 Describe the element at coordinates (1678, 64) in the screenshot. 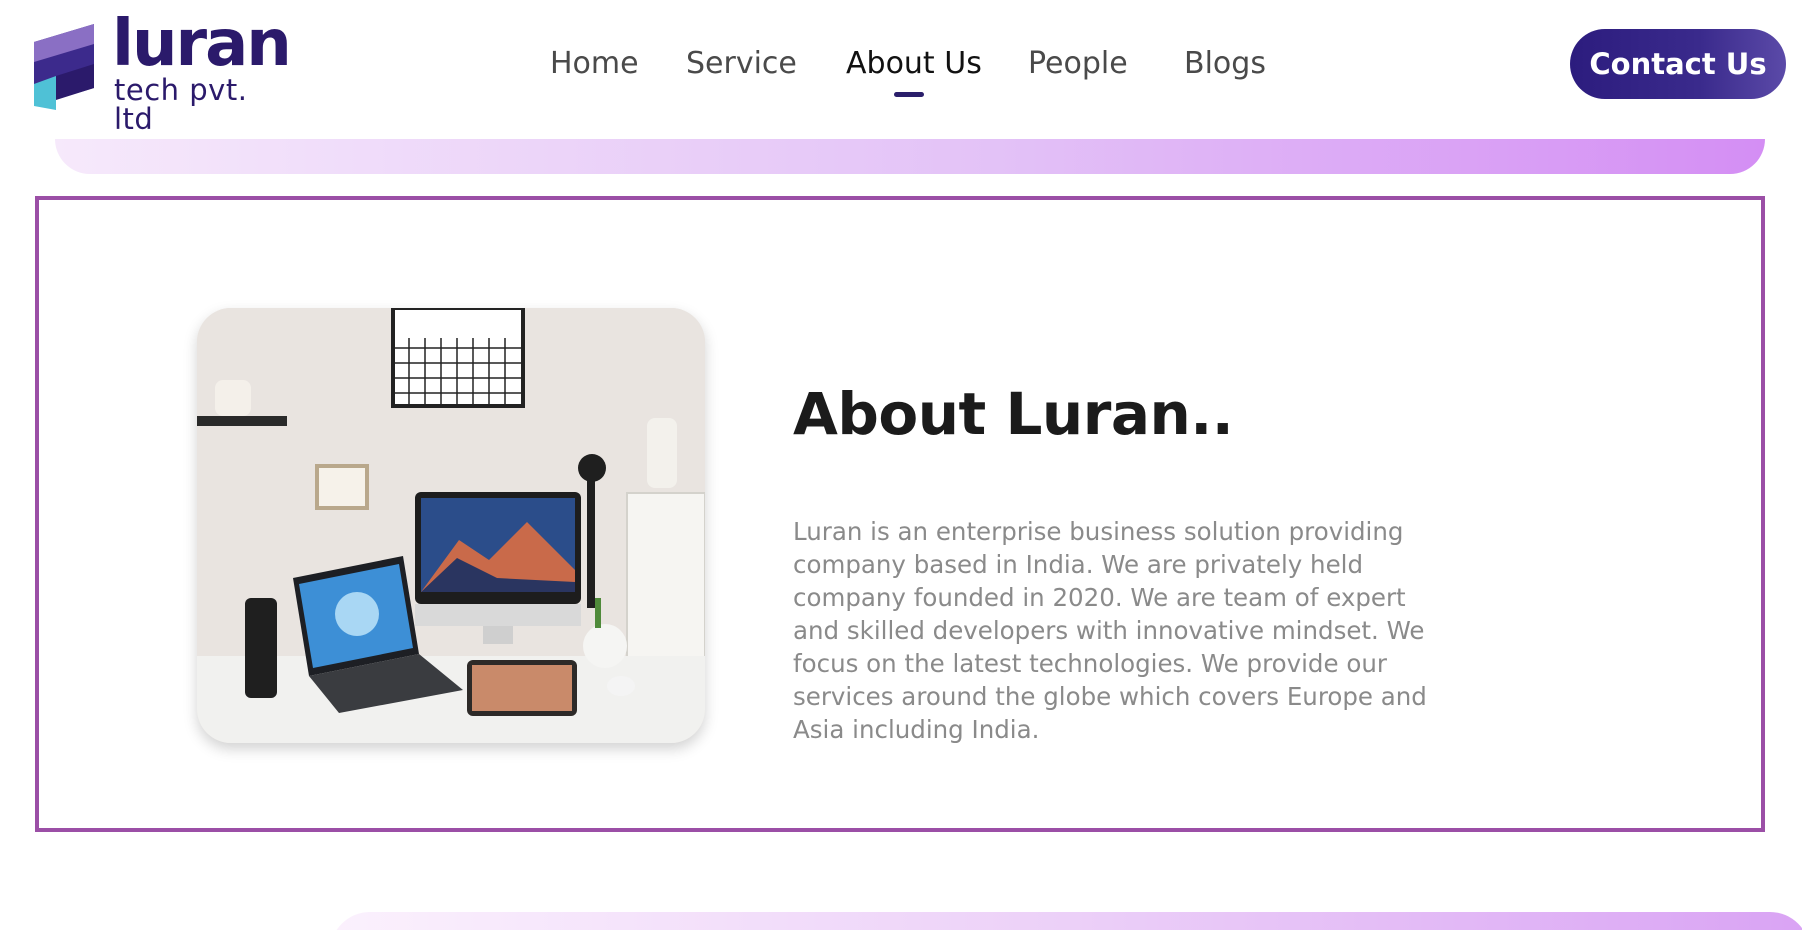

I see `contact-us-button: Contact Us` at that location.